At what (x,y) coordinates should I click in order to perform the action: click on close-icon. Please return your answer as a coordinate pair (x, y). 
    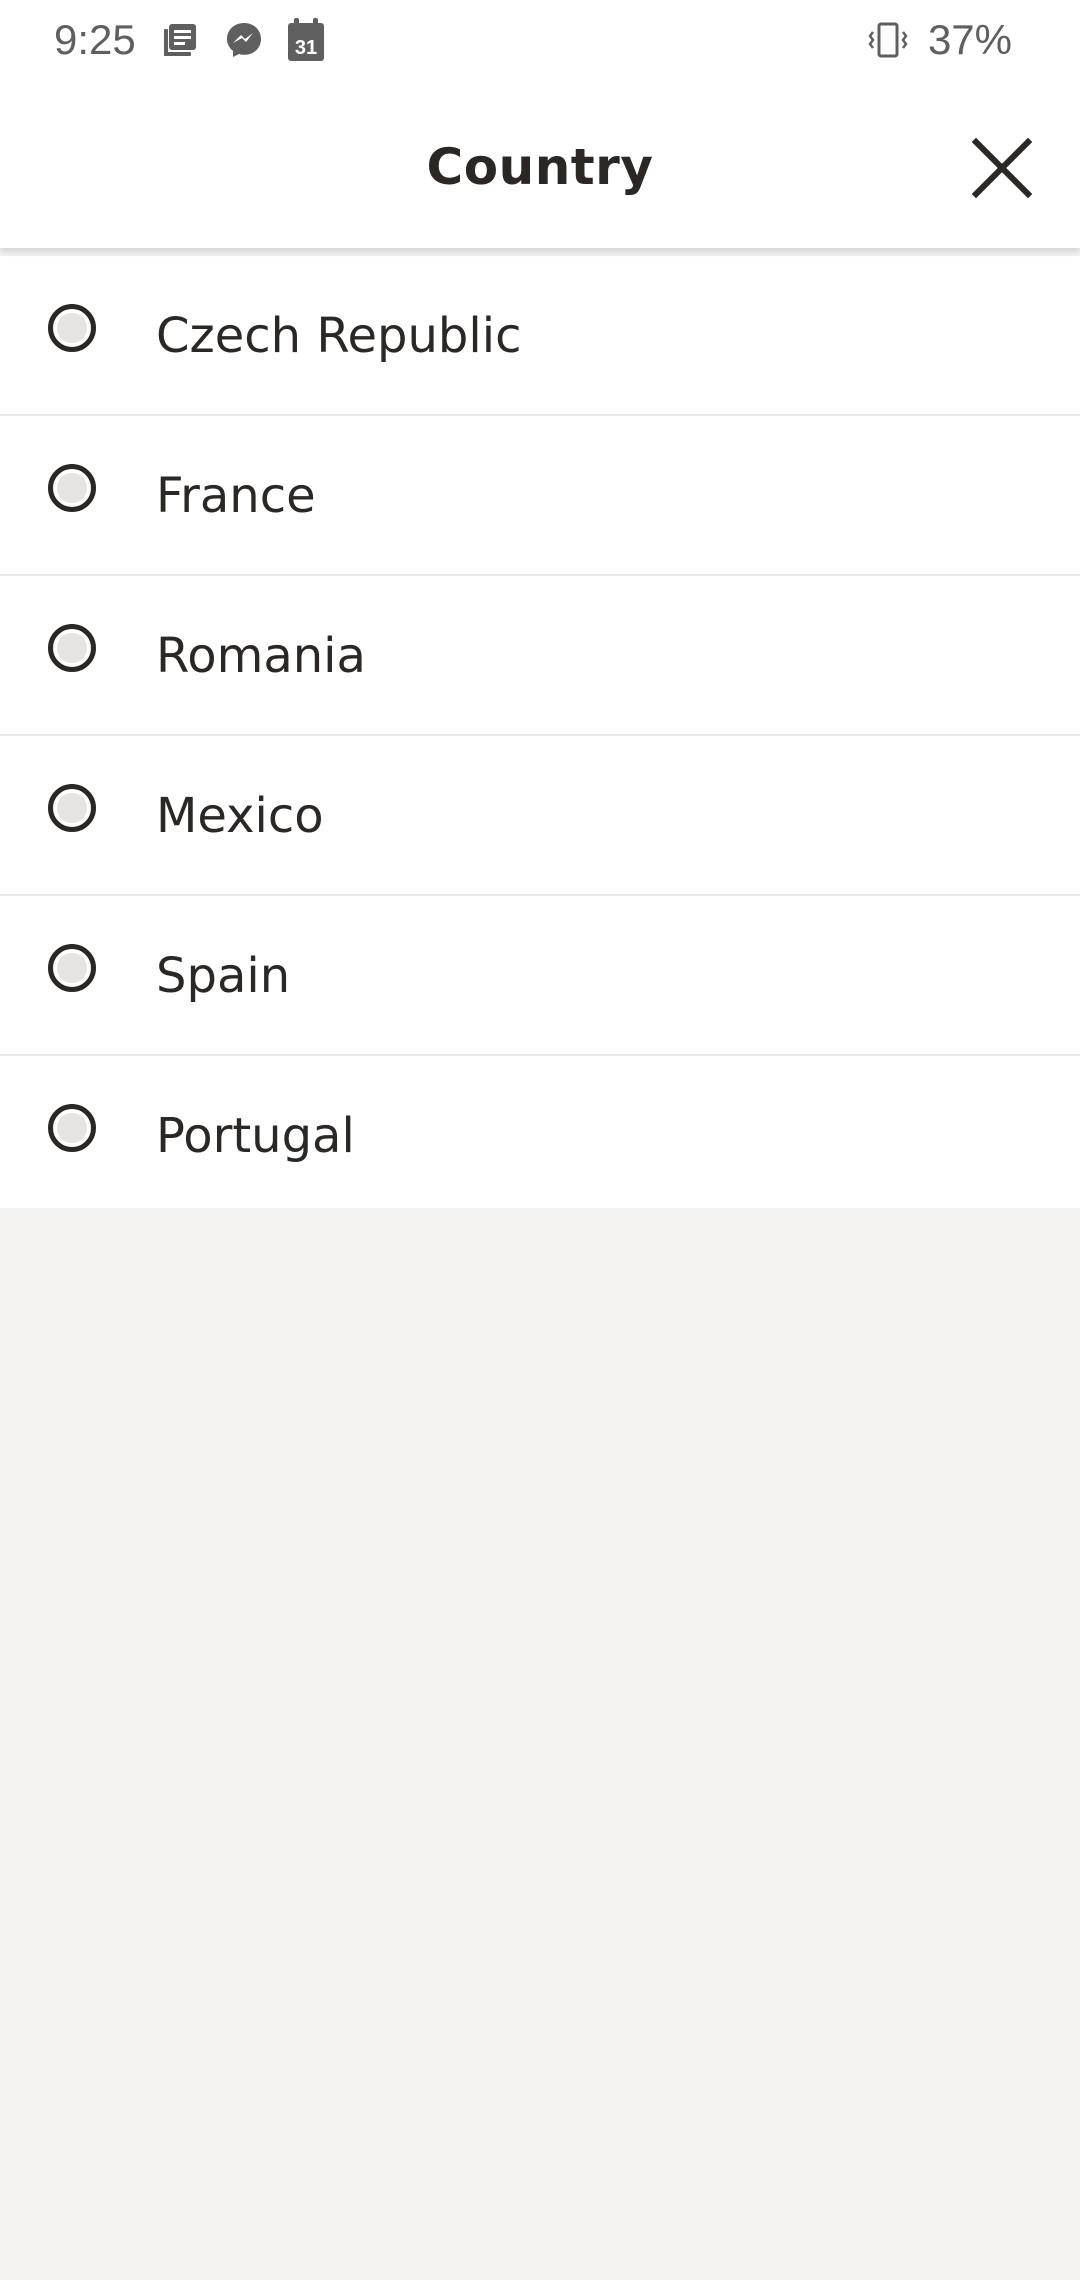
    Looking at the image, I should click on (1002, 168).